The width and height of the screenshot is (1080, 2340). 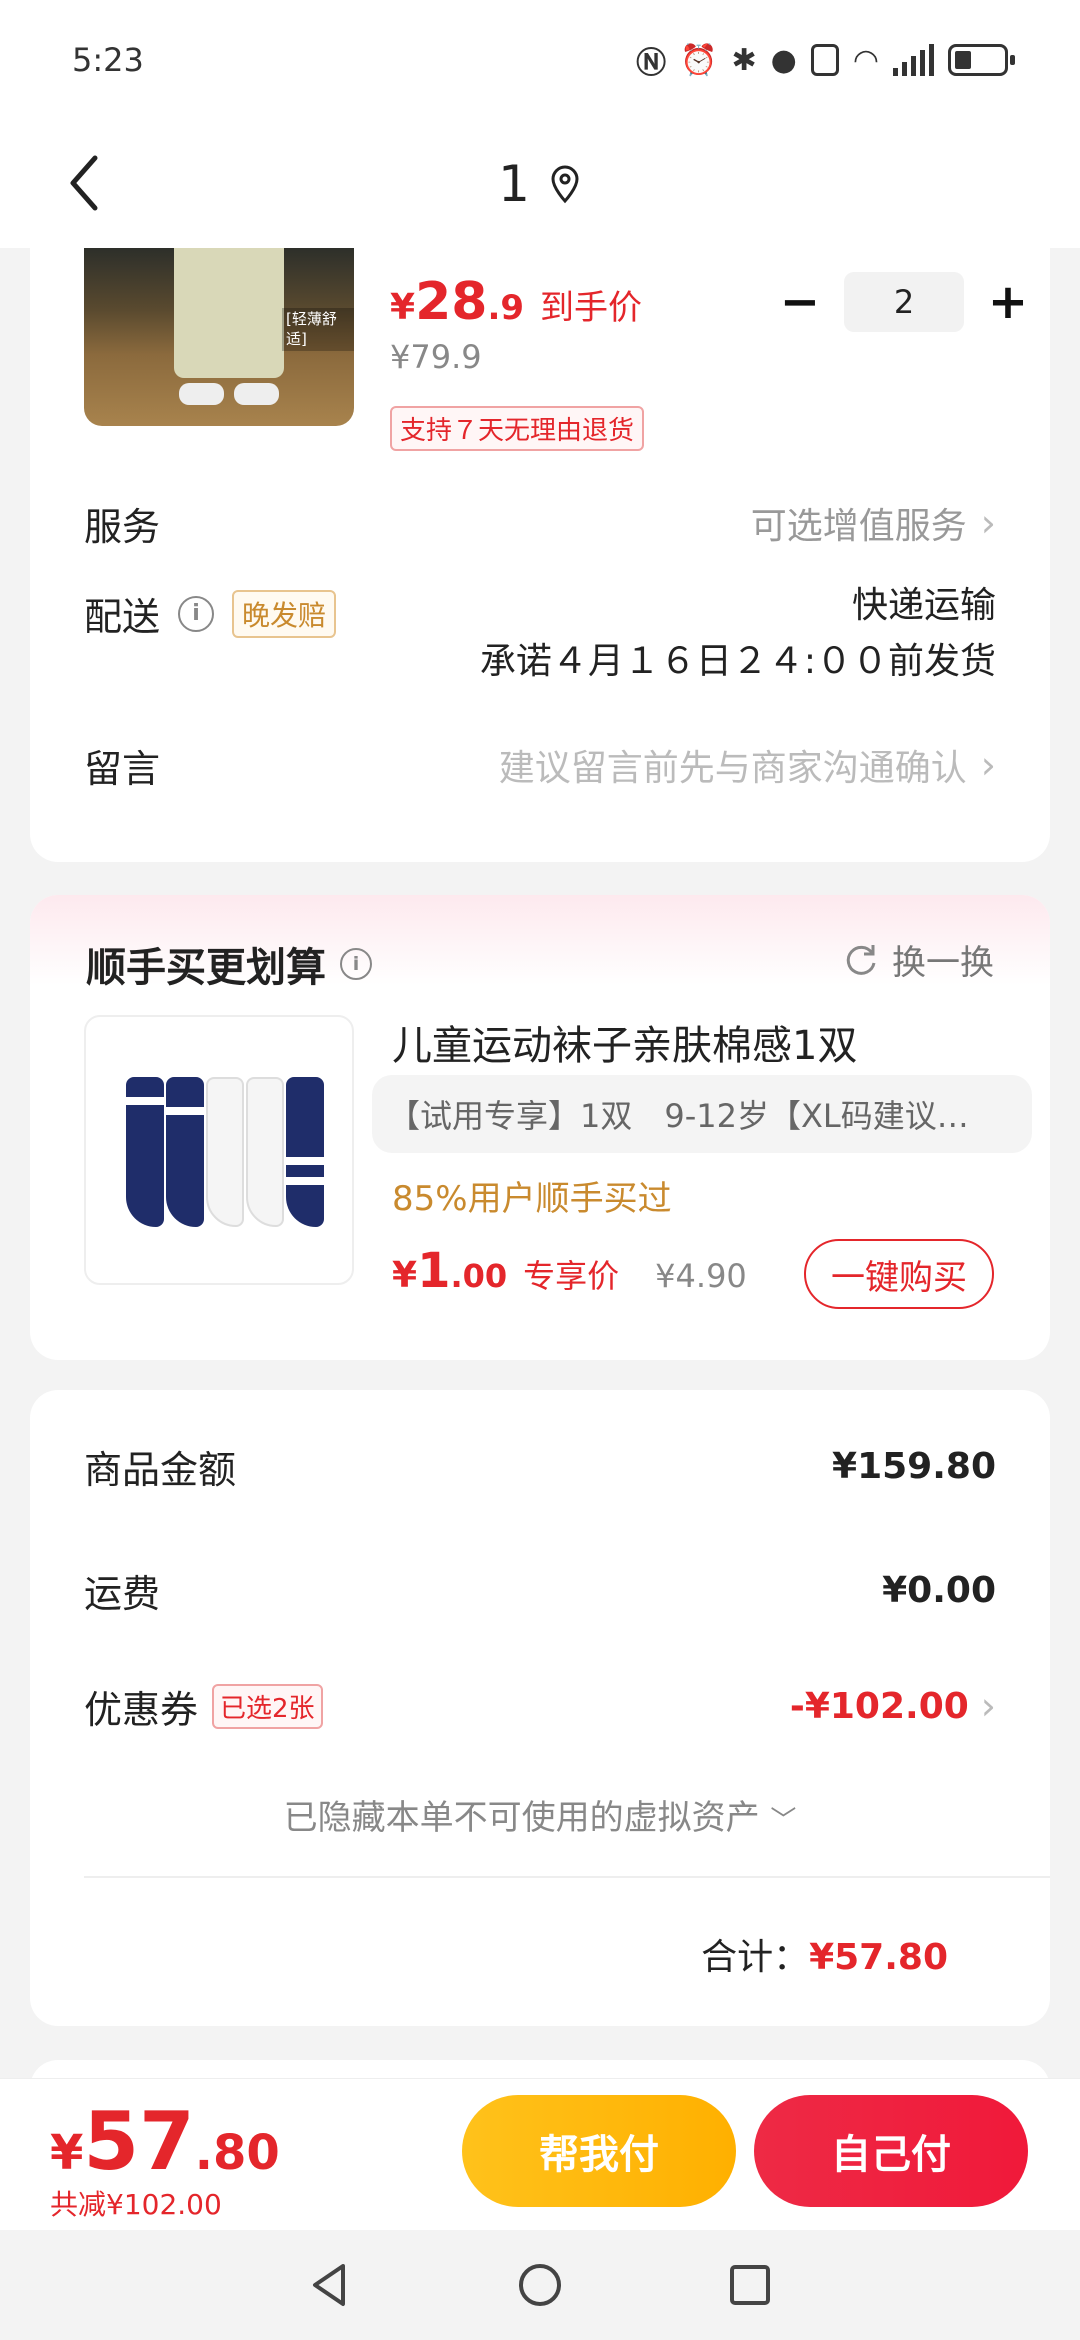 I want to click on one-click-buy-button: 一键购买, so click(x=899, y=1274).